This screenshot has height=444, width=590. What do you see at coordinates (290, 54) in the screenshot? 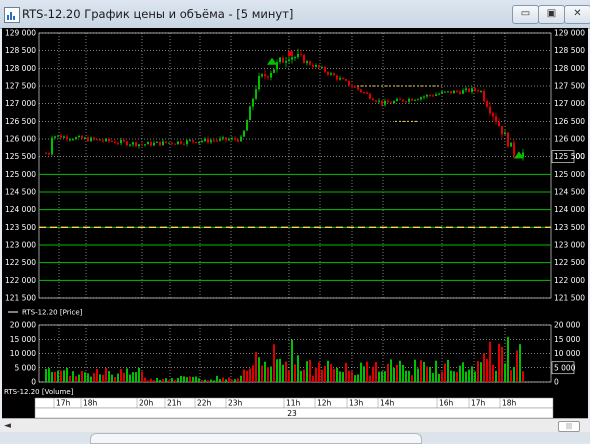
I see `sell-marker-icon` at bounding box center [290, 54].